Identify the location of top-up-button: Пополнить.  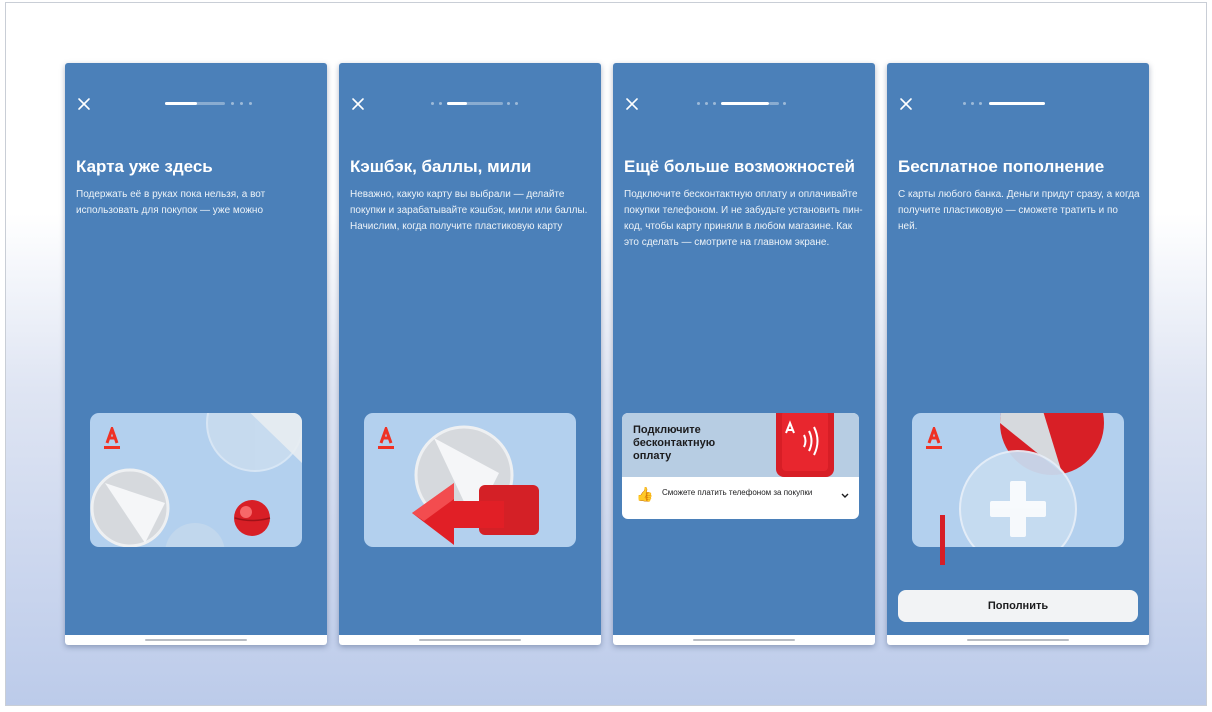
(1018, 606).